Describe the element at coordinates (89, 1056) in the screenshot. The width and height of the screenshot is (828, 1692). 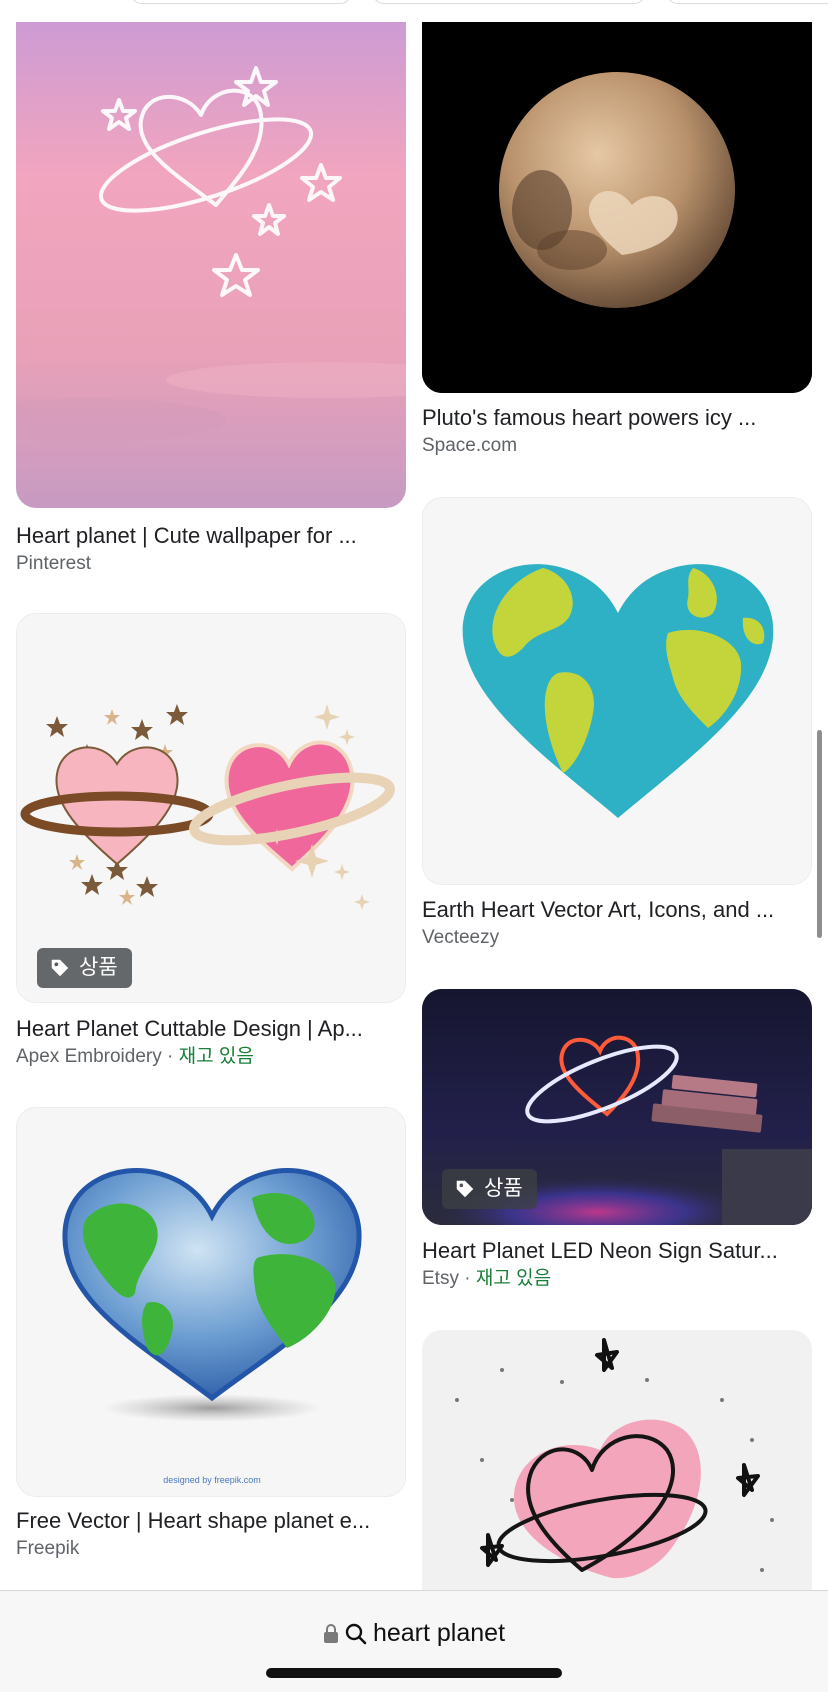
I see `result-source-name: Apex Embroidery` at that location.